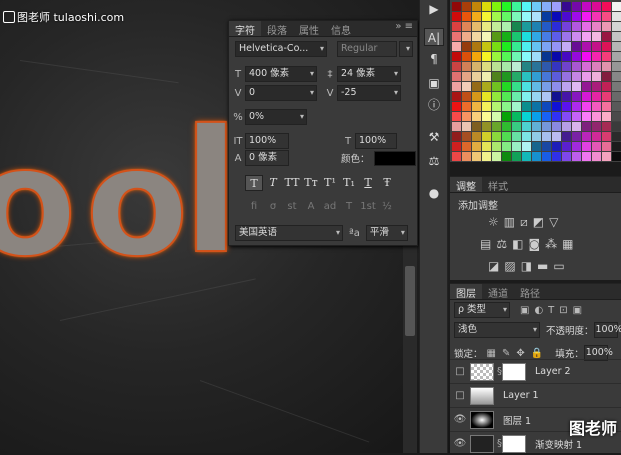  What do you see at coordinates (434, 193) in the screenshot?
I see `plugin-icon: ●` at bounding box center [434, 193].